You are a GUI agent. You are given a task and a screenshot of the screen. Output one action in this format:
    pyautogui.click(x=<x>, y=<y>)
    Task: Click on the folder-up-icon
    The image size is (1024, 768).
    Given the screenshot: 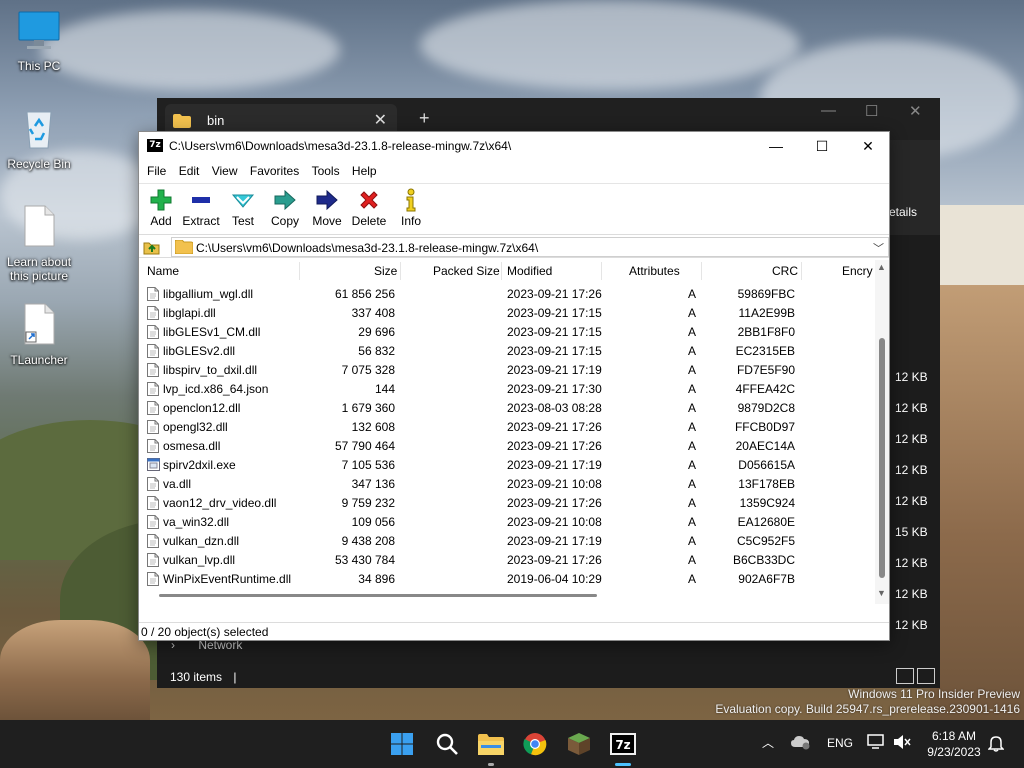 What is the action you would take?
    pyautogui.click(x=152, y=248)
    